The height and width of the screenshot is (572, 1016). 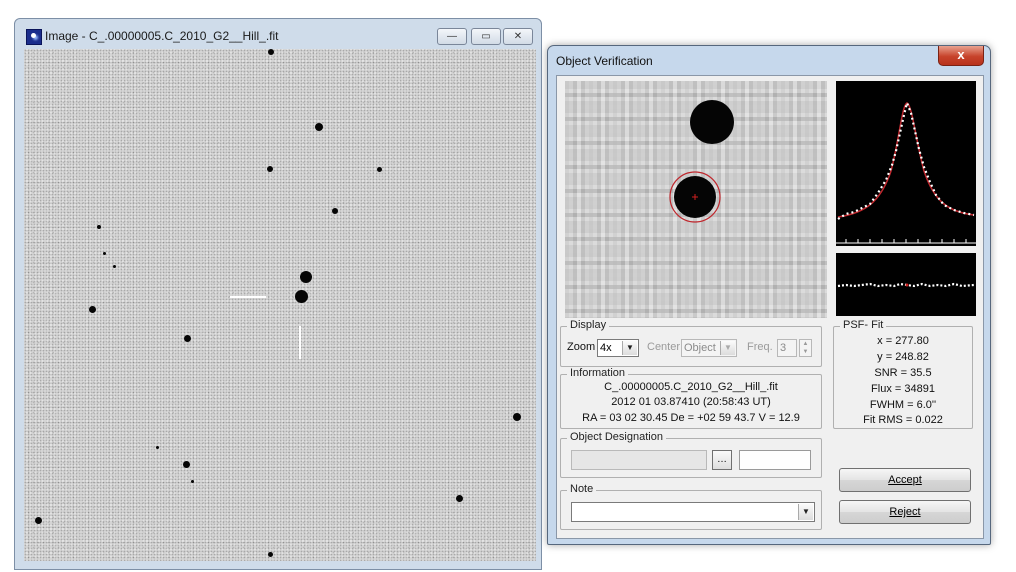 I want to click on center-label: Center, so click(x=664, y=347).